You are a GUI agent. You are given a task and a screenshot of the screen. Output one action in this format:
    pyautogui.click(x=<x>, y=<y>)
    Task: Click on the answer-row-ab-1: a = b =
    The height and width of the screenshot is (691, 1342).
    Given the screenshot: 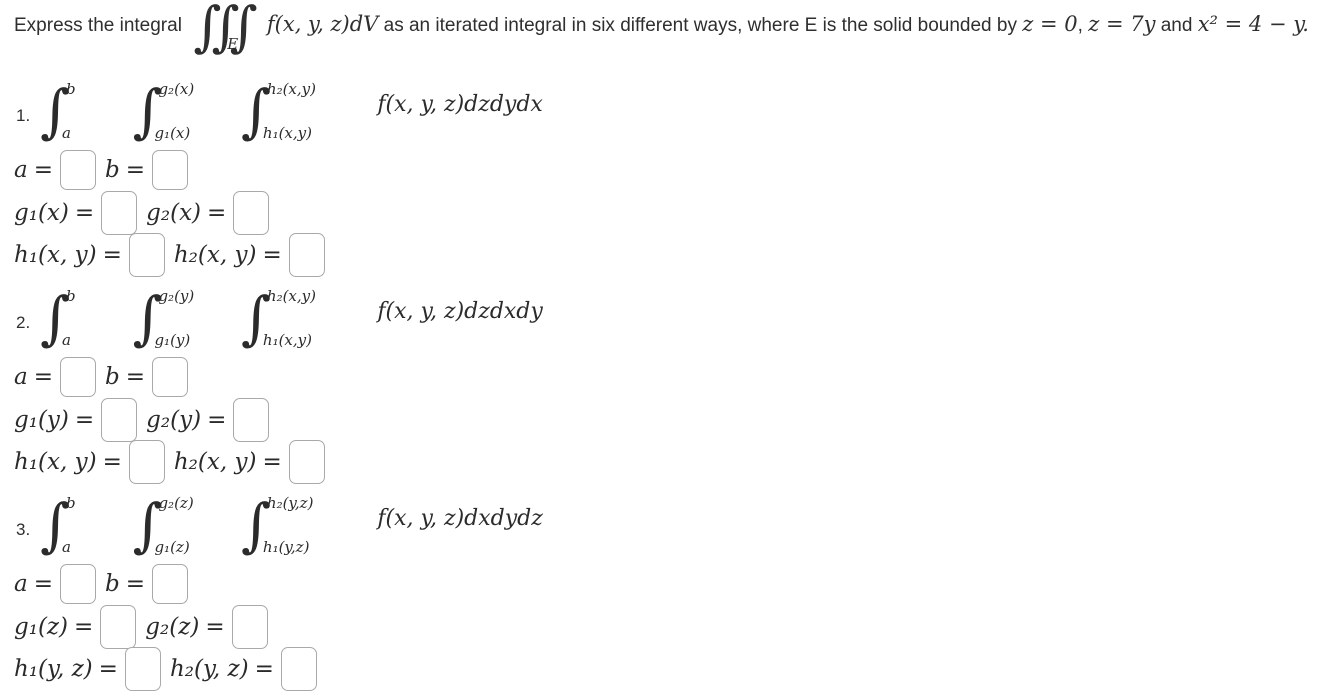 What is the action you would take?
    pyautogui.click(x=101, y=170)
    